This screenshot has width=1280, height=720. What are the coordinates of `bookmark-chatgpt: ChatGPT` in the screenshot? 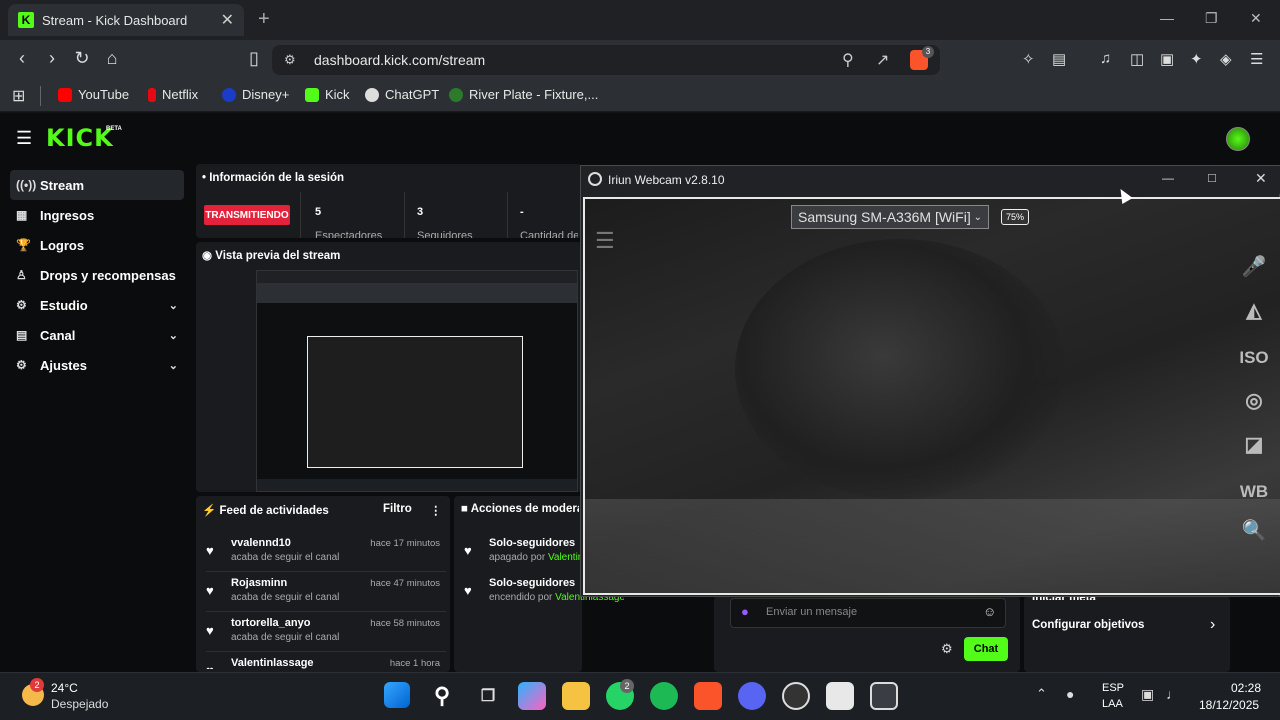 It's located at (402, 94).